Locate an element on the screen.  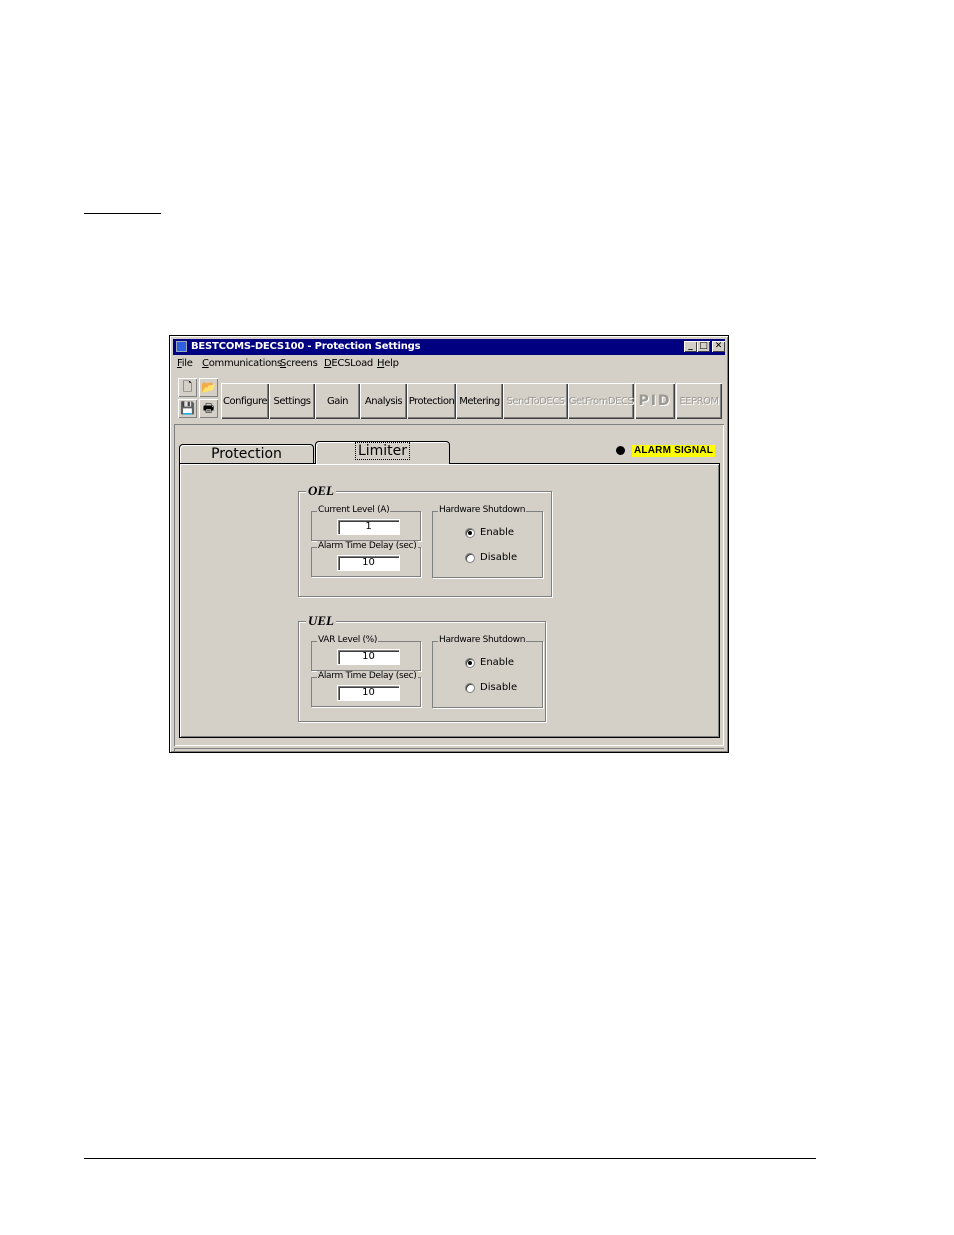
configure-button: Configure is located at coordinates (245, 401).